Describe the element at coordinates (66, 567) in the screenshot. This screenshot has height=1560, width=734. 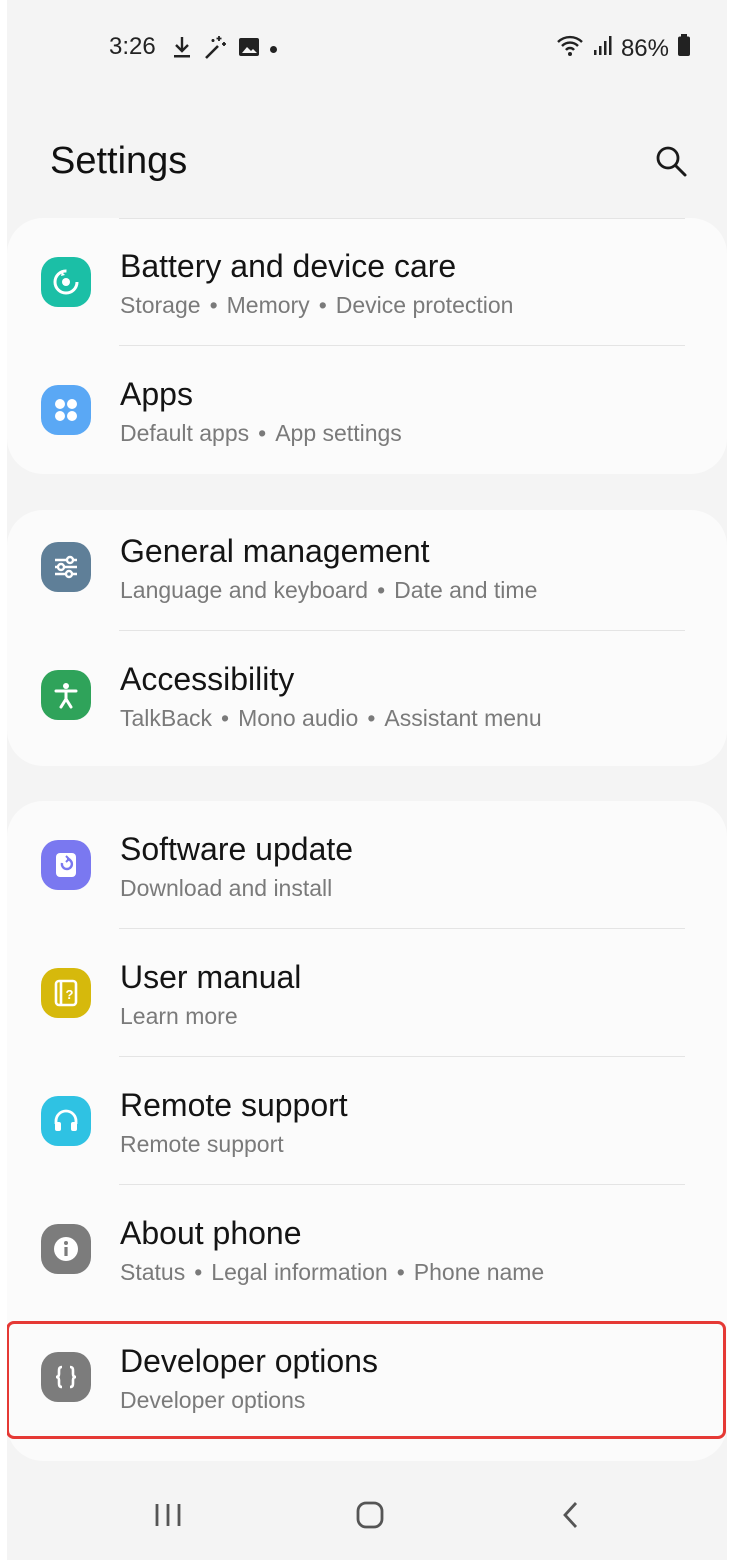
I see `sliders-icon` at that location.